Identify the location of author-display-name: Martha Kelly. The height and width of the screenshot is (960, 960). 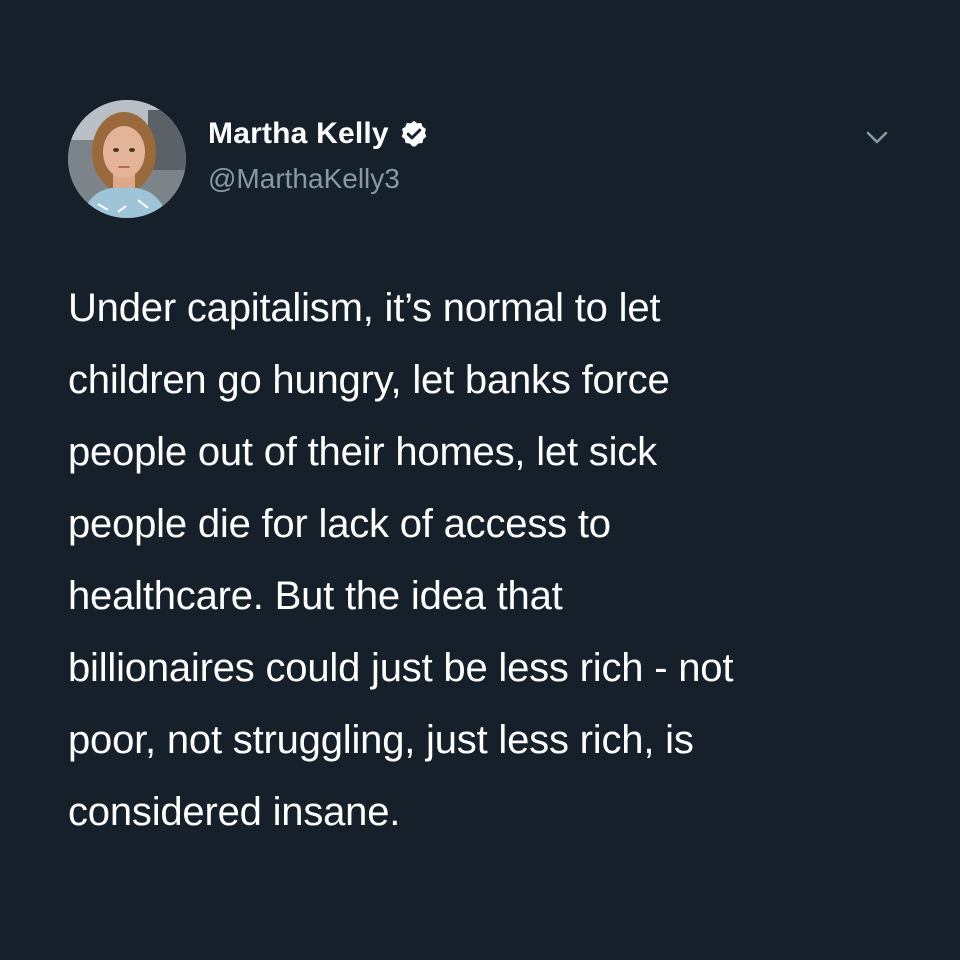
(298, 134).